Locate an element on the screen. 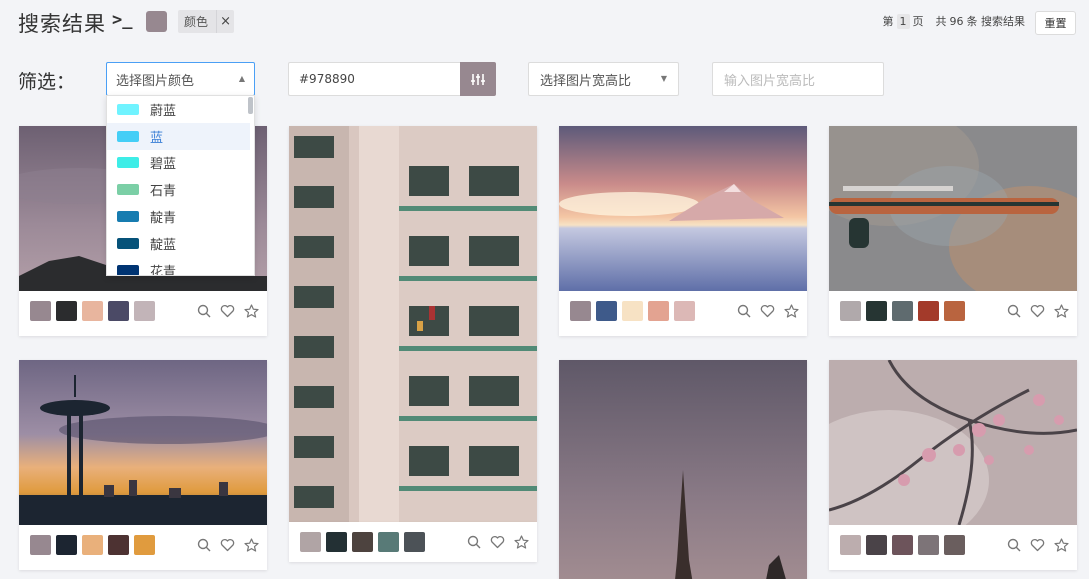  total-count: 96 is located at coordinates (956, 21).